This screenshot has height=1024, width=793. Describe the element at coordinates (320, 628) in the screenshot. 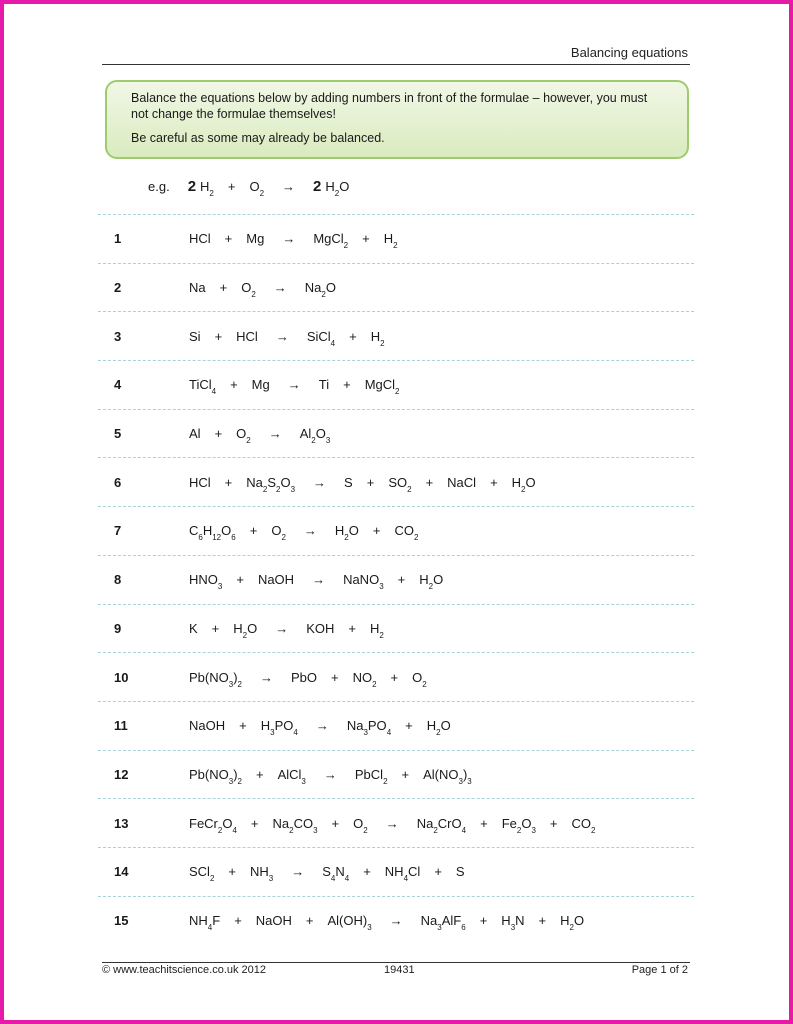

I see `chemical-formula: KOH` at that location.